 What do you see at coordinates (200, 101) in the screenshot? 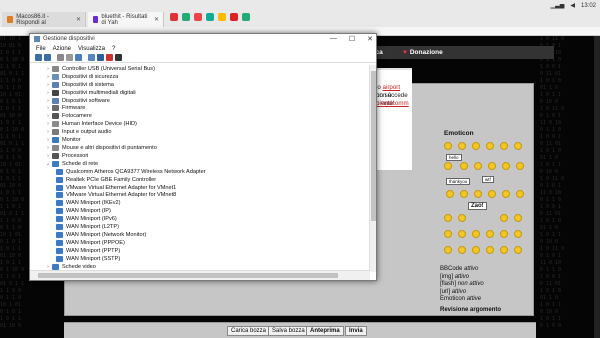
I see `device-category: › Dispositivi software` at bounding box center [200, 101].